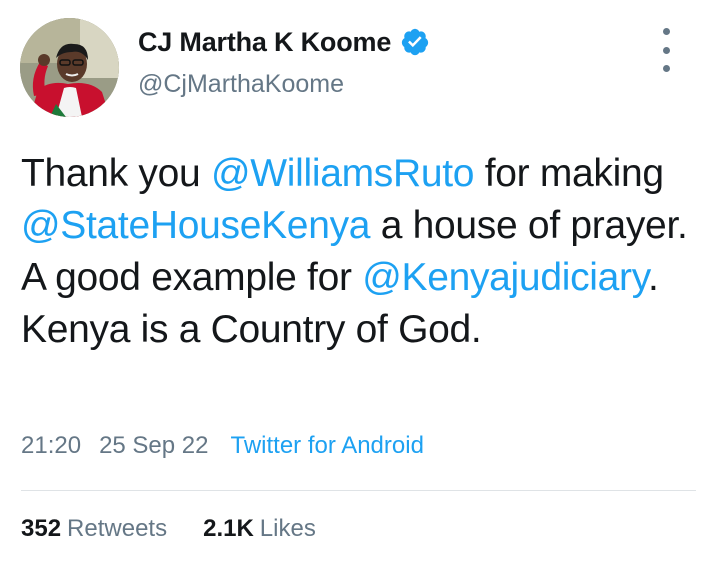  Describe the element at coordinates (195, 225) in the screenshot. I see `mention-statehousekenya: @StateHouseKenya` at that location.